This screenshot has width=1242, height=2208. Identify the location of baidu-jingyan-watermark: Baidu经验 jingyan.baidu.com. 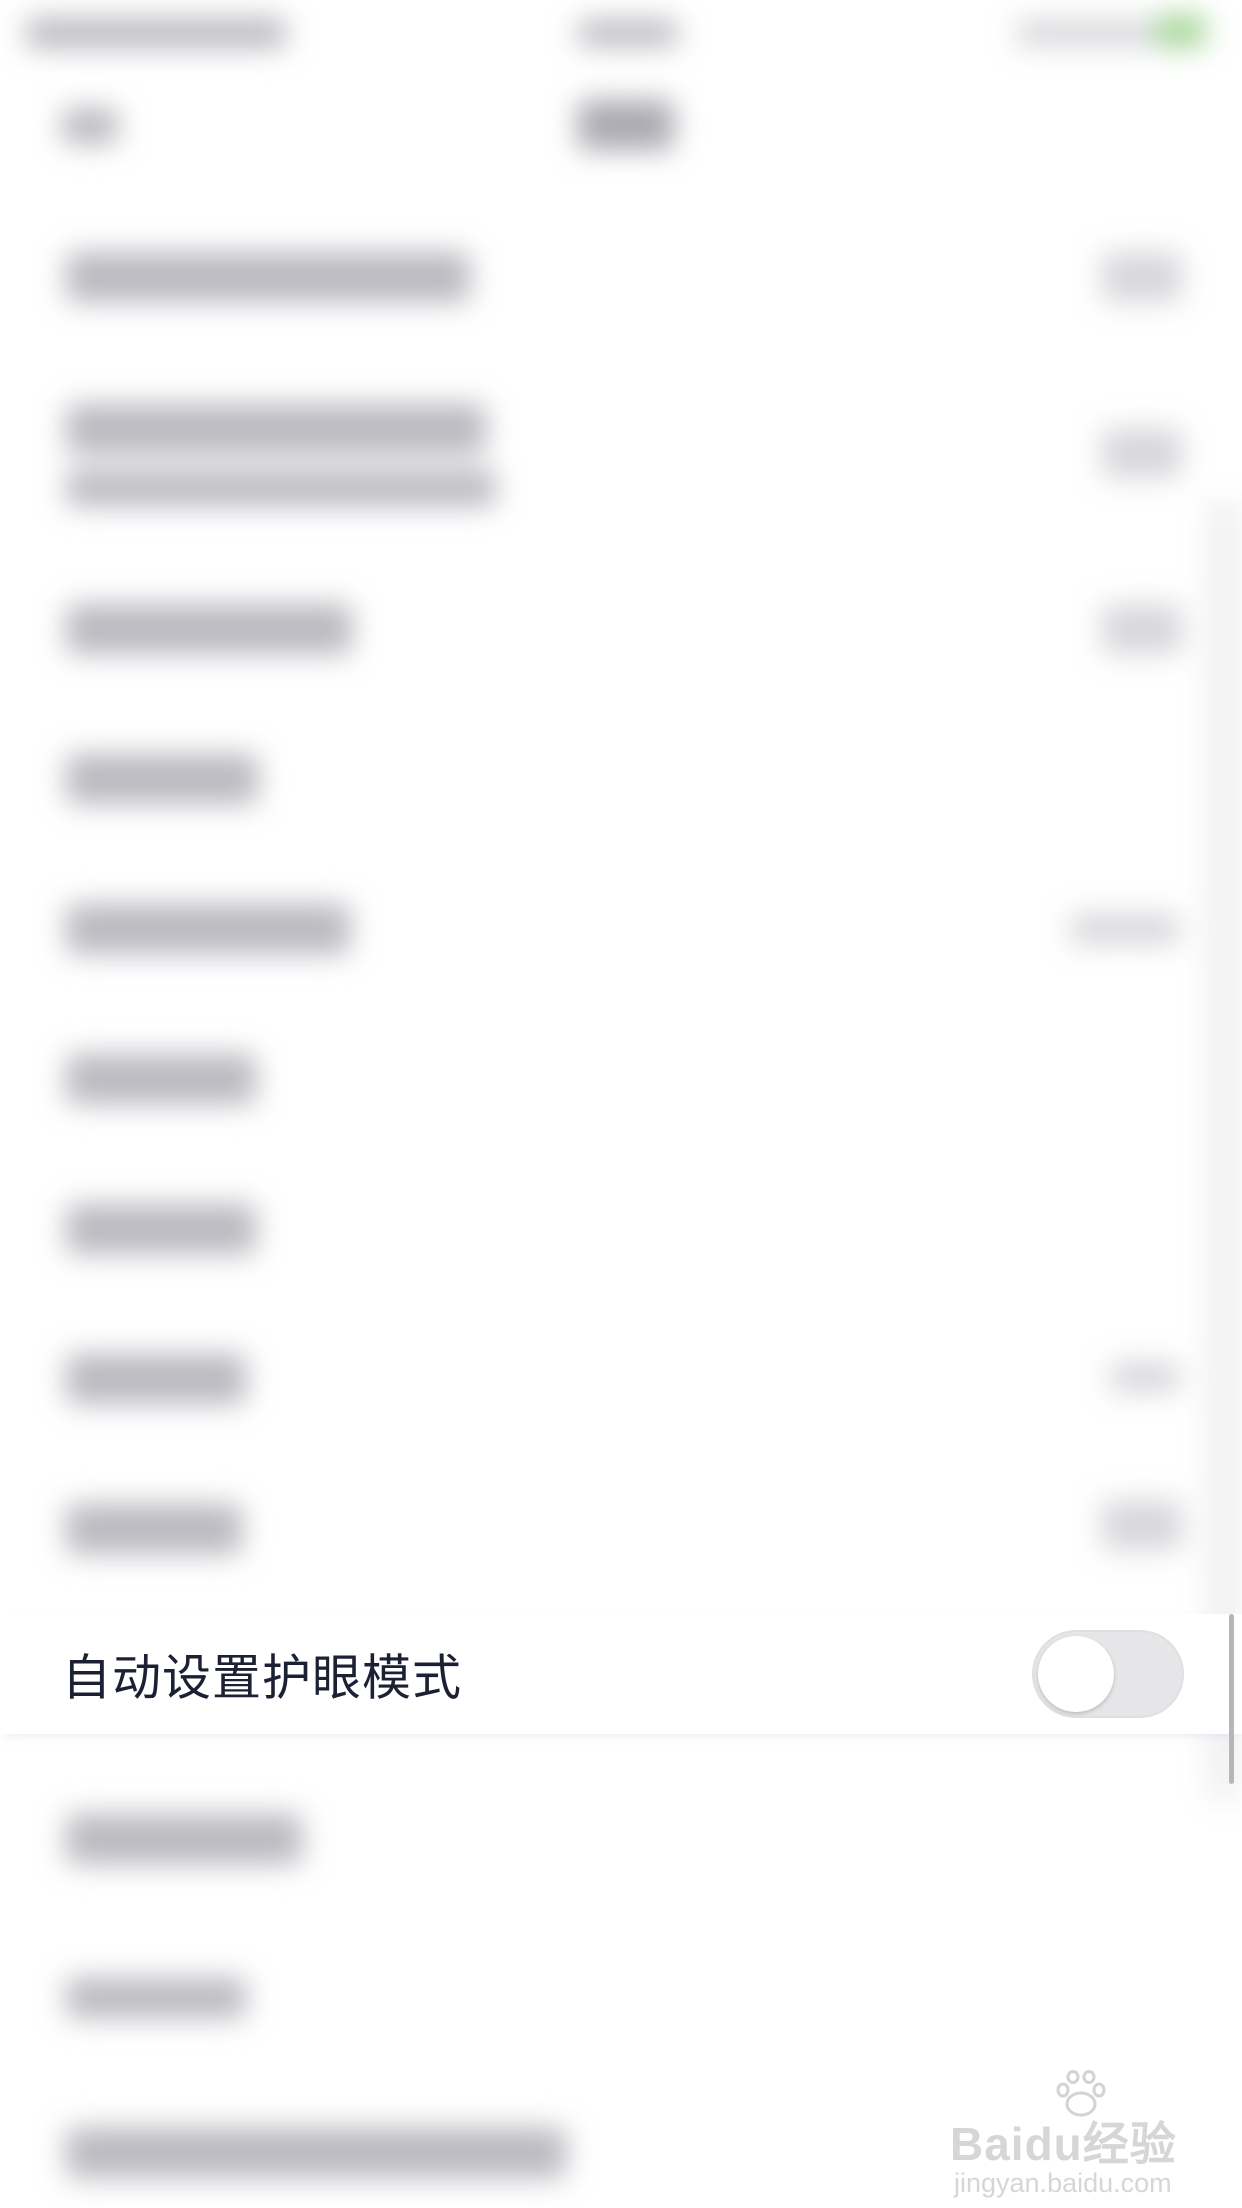
(1070, 2133).